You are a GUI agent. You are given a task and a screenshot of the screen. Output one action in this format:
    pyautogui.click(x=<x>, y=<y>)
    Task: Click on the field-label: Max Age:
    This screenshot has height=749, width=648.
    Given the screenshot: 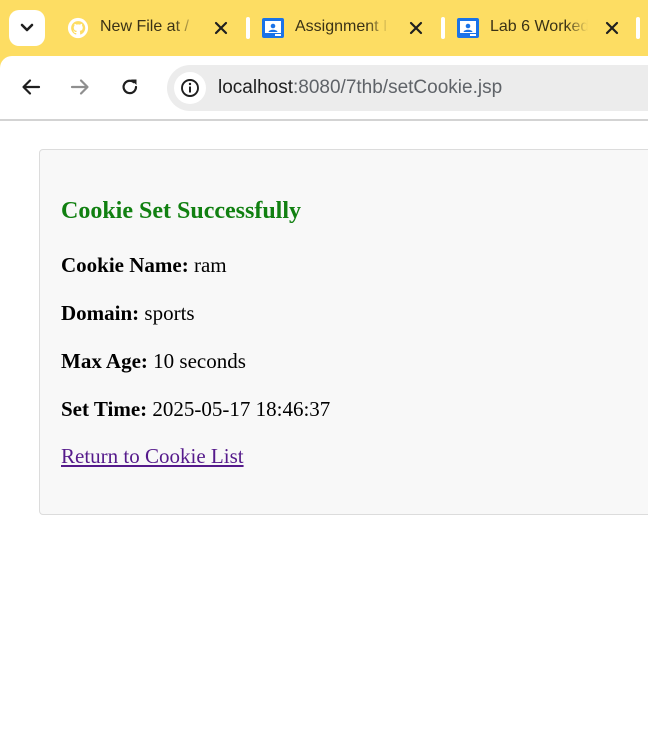 What is the action you would take?
    pyautogui.click(x=104, y=361)
    